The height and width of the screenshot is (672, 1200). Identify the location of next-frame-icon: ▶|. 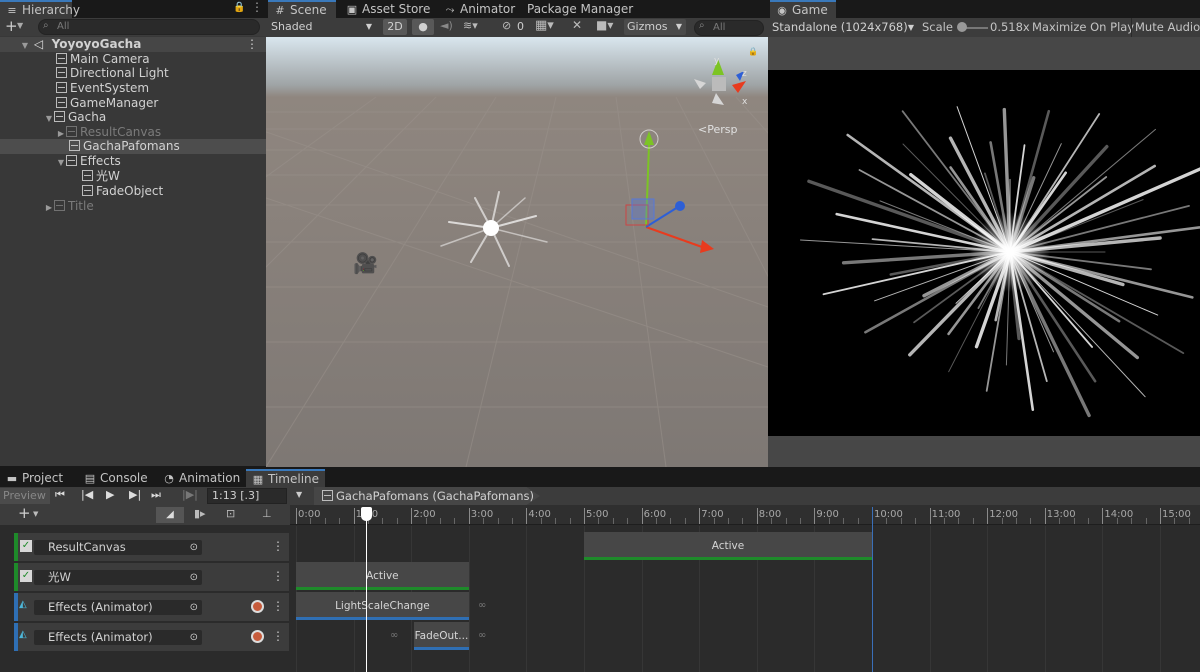
(135, 494).